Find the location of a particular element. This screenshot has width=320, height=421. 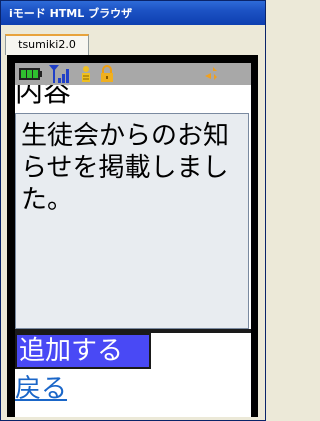

heading-label: 内容 is located at coordinates (43, 96).